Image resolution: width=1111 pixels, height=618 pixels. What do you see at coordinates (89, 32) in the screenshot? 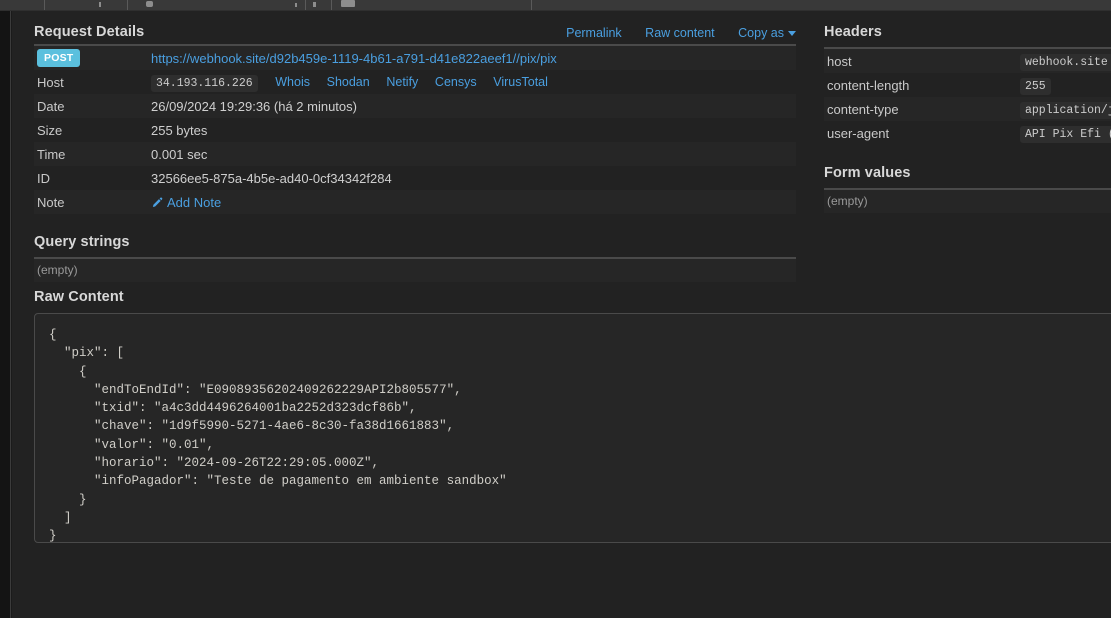
I see `page-title: Request Details` at bounding box center [89, 32].